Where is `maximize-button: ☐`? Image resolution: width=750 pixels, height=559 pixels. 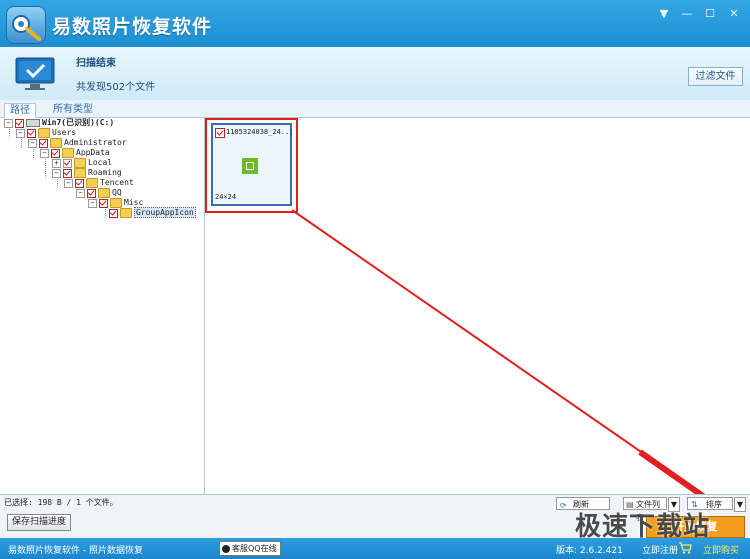
maximize-button: ☐ is located at coordinates (710, 14).